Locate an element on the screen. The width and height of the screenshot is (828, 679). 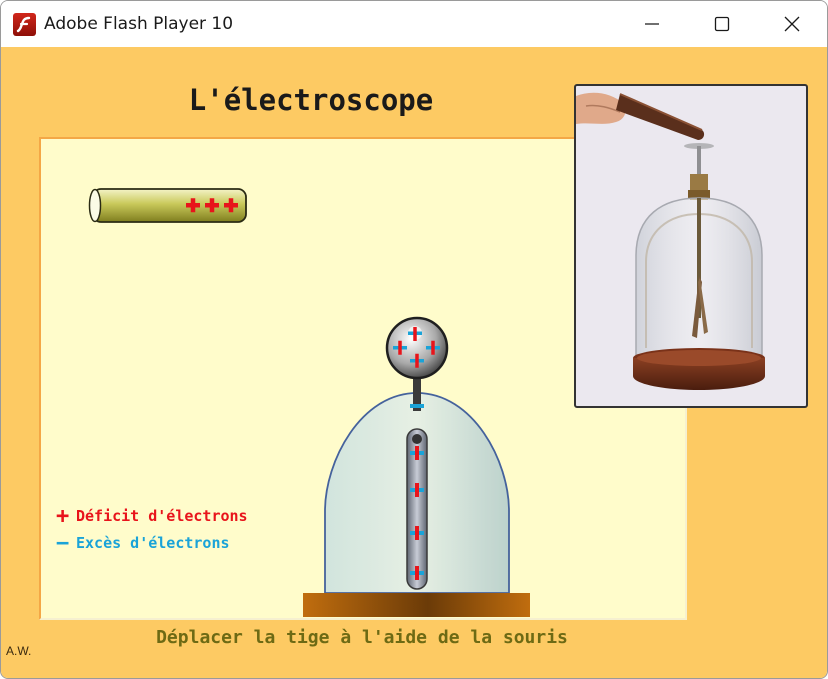
legend-exces-label: Excès d'électrons is located at coordinates (153, 543).